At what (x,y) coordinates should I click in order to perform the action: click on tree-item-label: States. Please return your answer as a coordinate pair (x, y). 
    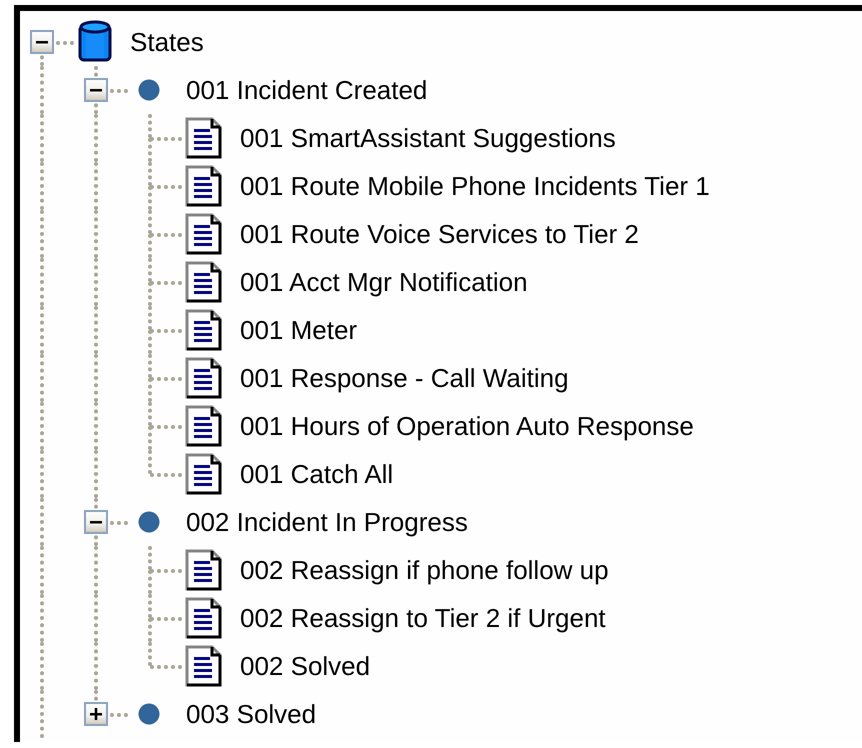
    Looking at the image, I should click on (167, 42).